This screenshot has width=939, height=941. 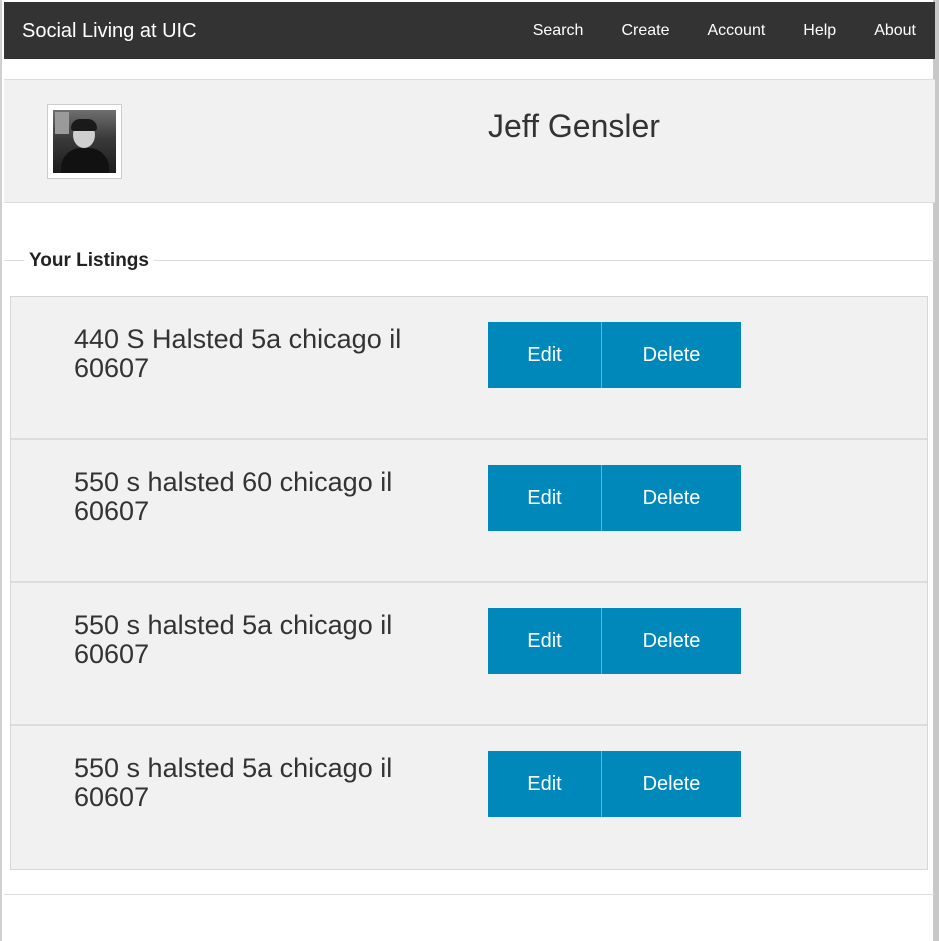 I want to click on nav-about-link: About, so click(x=895, y=30).